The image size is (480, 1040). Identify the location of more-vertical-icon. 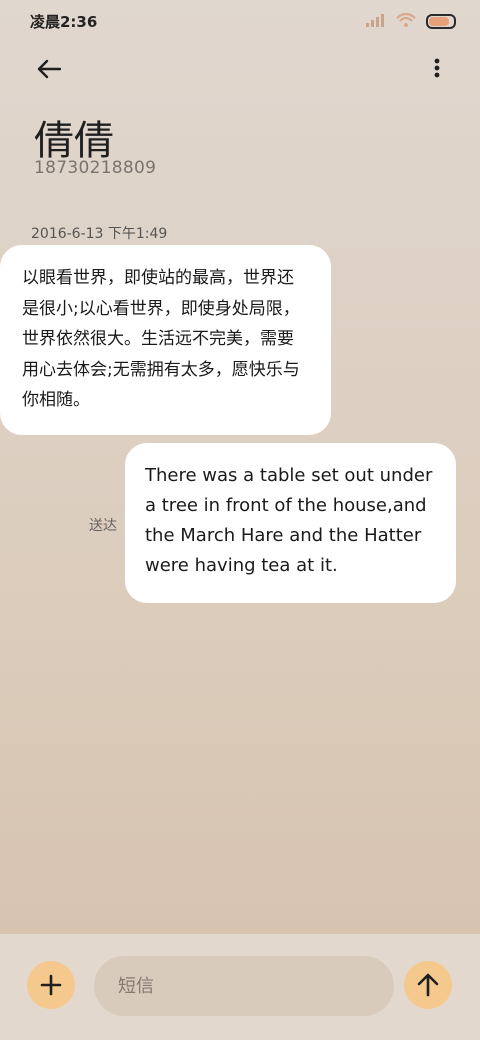
(437, 72).